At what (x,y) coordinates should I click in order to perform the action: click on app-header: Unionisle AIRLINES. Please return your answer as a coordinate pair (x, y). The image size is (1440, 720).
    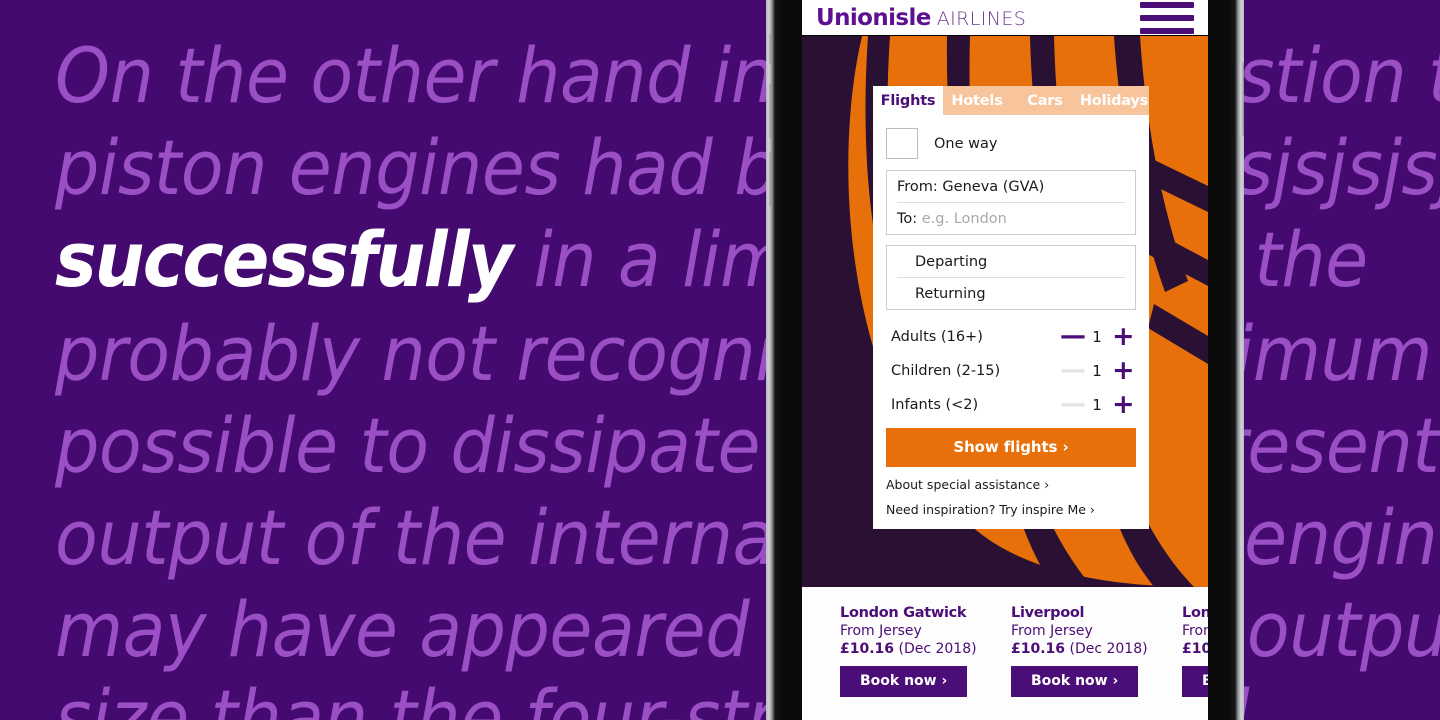
    Looking at the image, I should click on (1005, 18).